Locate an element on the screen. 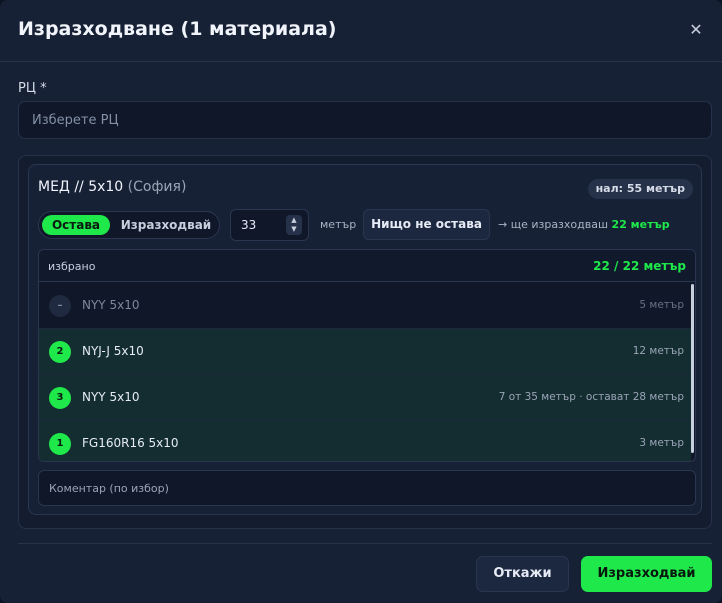 The image size is (722, 603). consume-note: → ще изразходваш 22 метър is located at coordinates (584, 224).